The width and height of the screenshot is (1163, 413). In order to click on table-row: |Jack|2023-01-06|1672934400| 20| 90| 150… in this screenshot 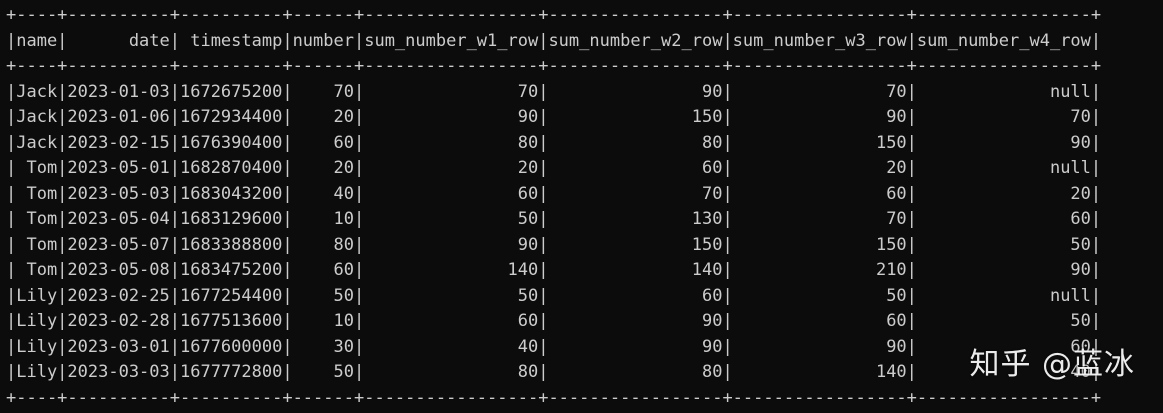, I will do `click(554, 117)`.